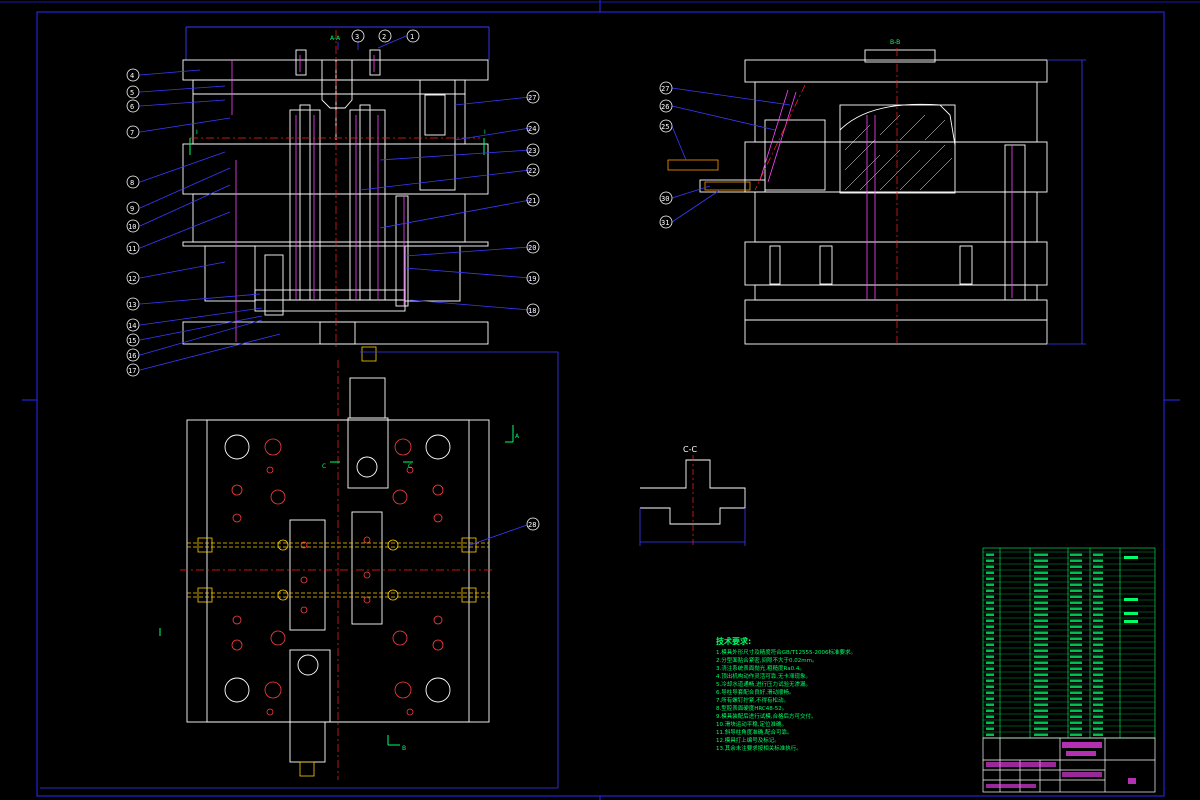  I want to click on plan-view-features, so click(337, 577).